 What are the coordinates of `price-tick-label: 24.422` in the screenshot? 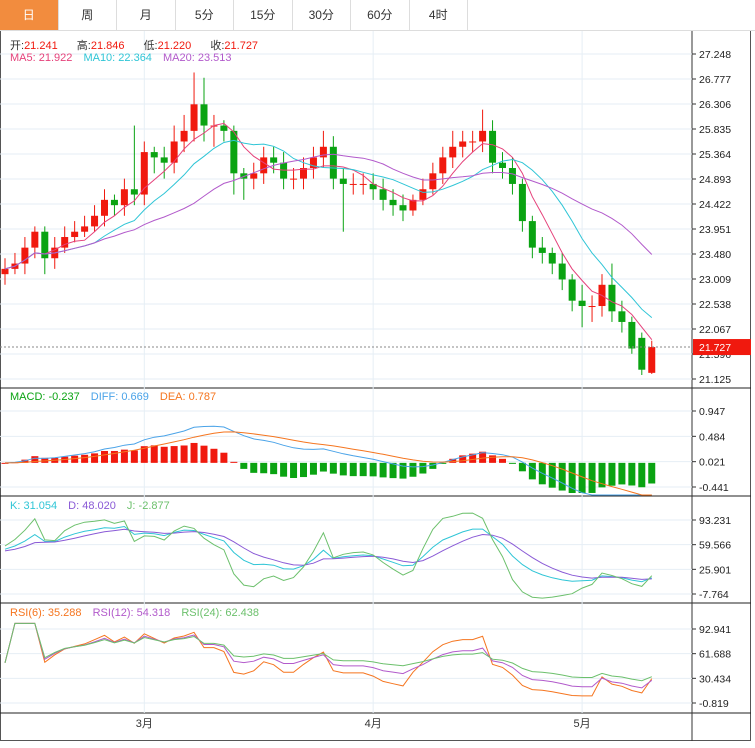 It's located at (715, 205).